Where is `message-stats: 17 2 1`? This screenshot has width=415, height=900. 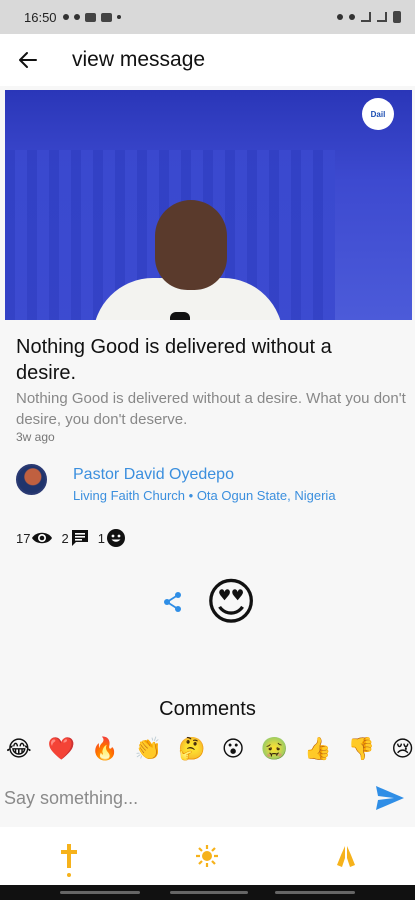 message-stats: 17 2 1 is located at coordinates (71, 538).